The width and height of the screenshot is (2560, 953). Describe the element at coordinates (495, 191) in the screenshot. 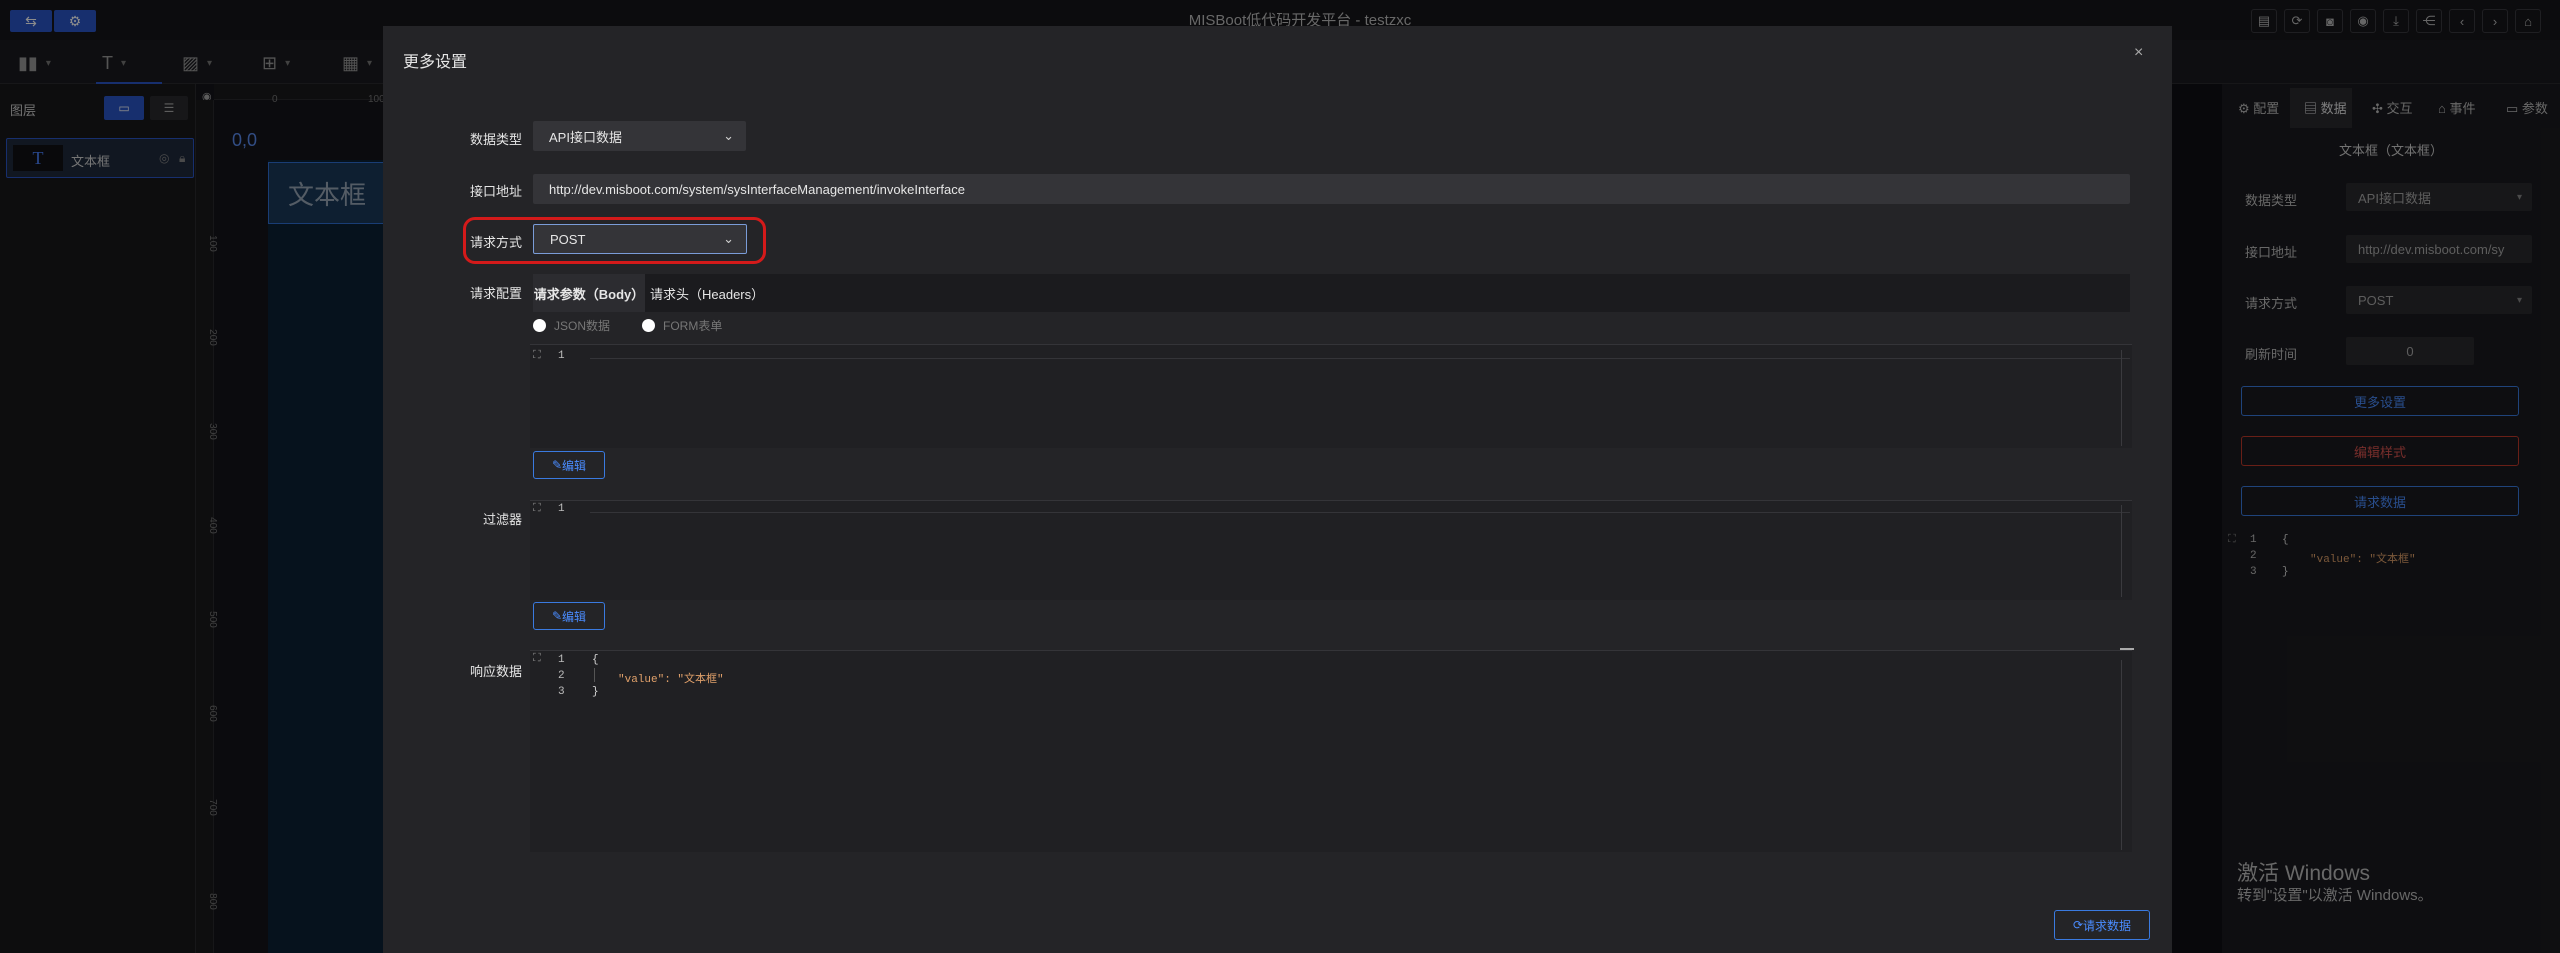

I see `api-url-label: 接口地址` at that location.